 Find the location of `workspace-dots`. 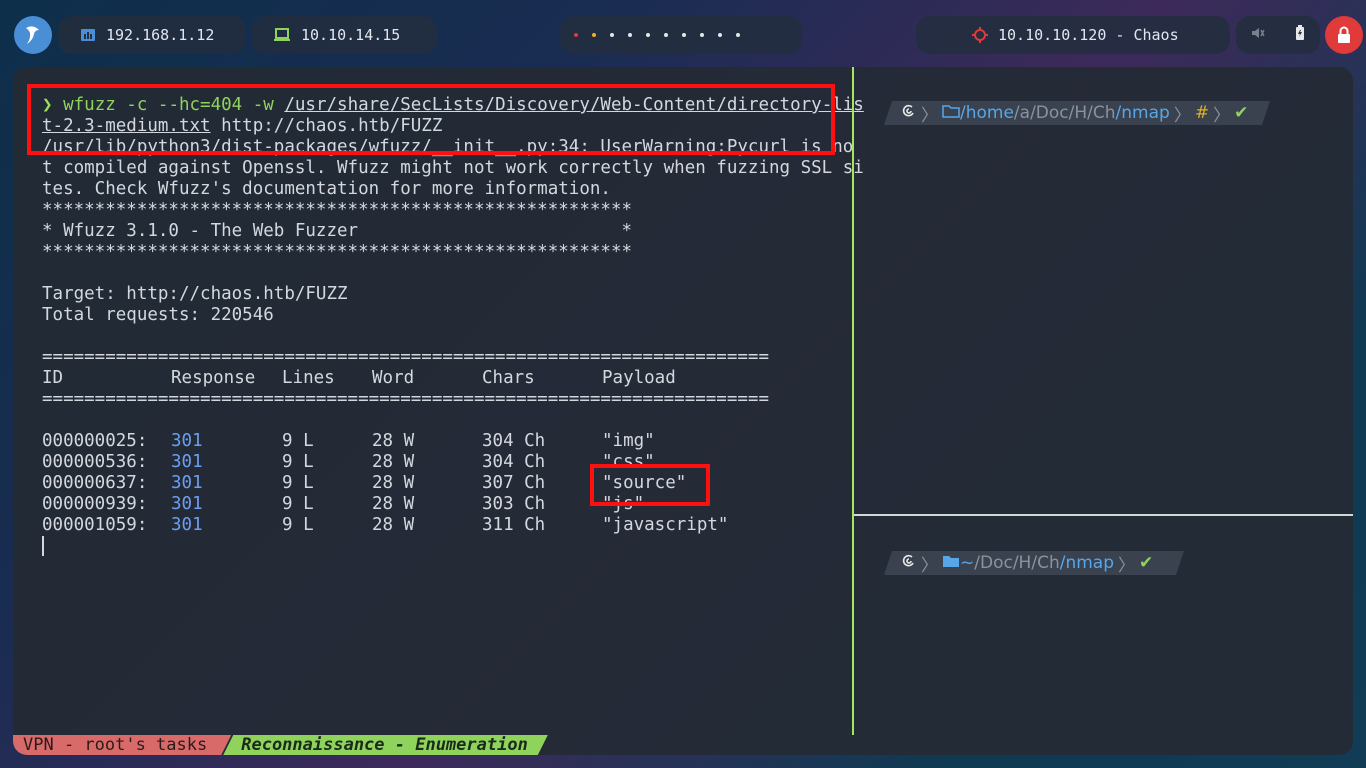

workspace-dots is located at coordinates (653, 35).